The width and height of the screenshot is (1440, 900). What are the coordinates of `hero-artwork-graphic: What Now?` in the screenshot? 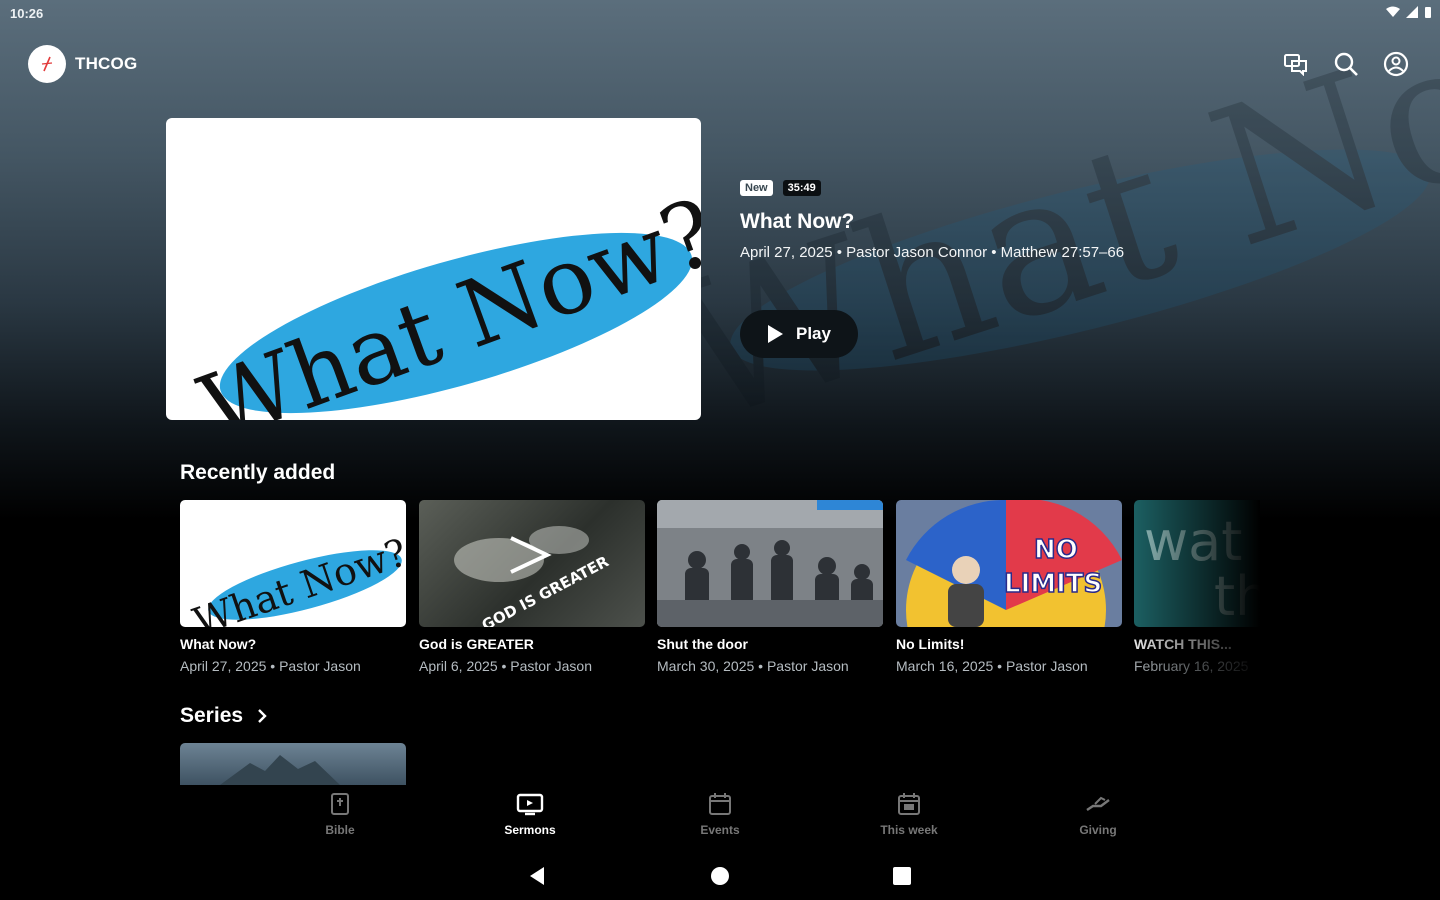 It's located at (444, 299).